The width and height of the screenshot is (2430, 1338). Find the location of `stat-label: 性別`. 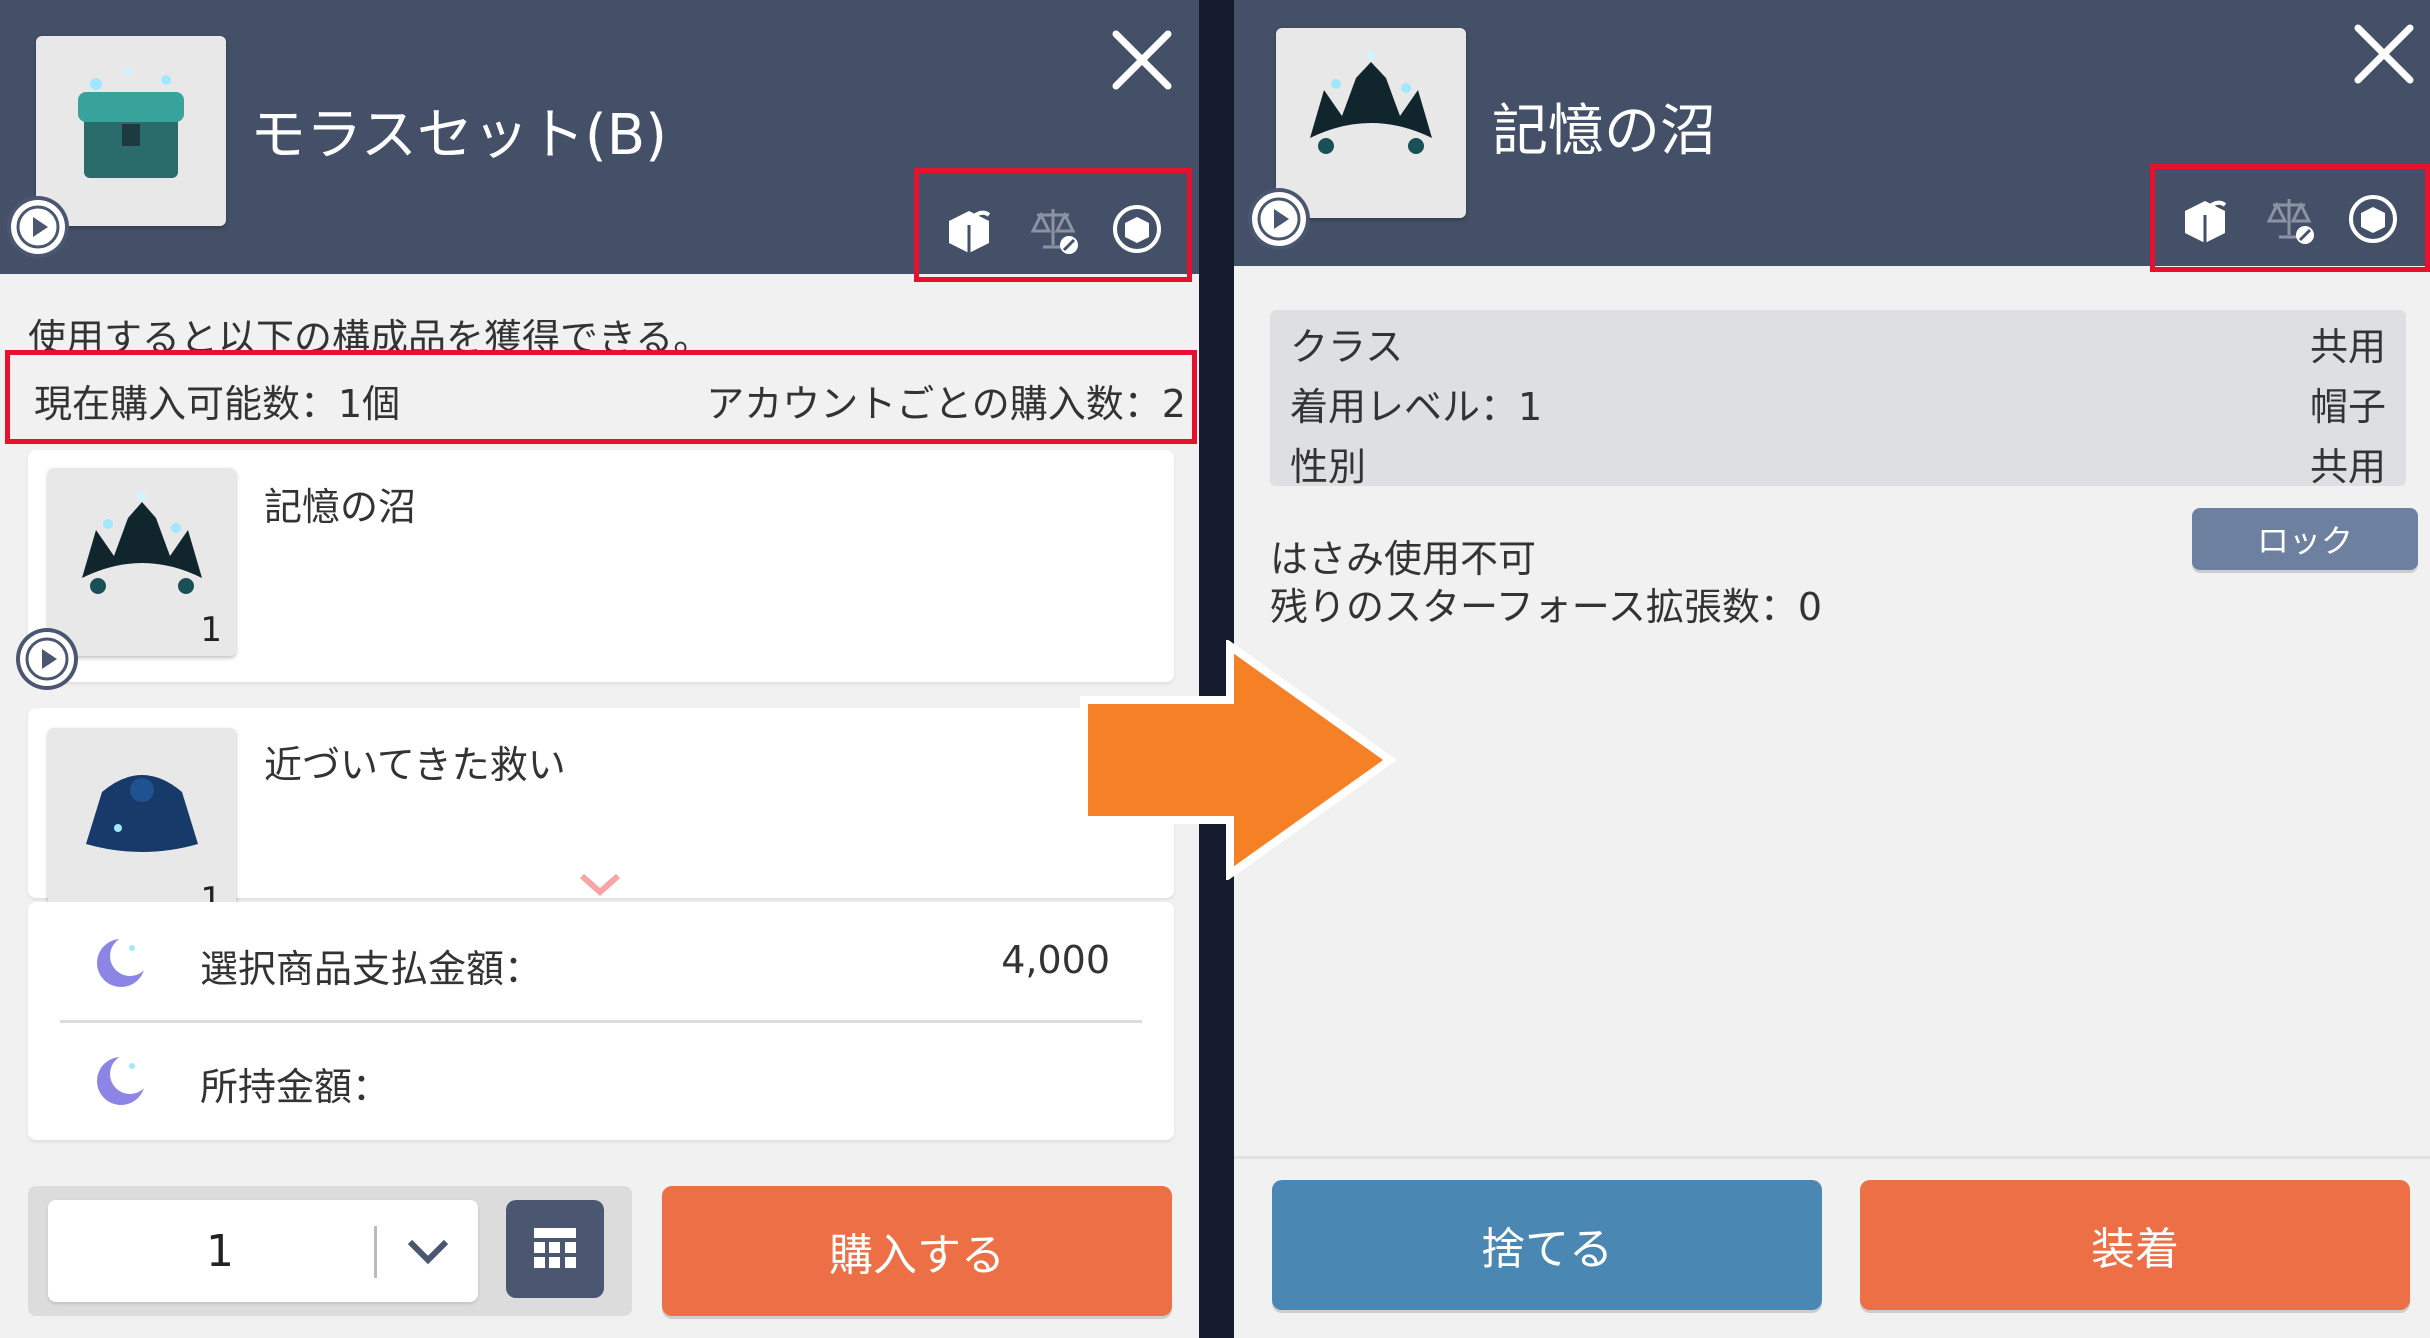

stat-label: 性別 is located at coordinates (1328, 467).